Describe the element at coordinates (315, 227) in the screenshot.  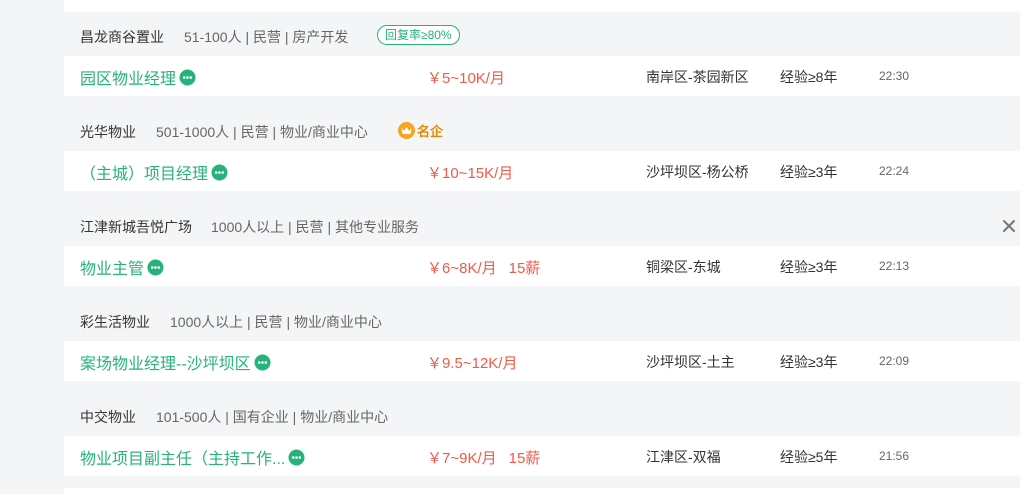
I see `company-info: 1000人以上 | 民营 | 其他专业服务` at that location.